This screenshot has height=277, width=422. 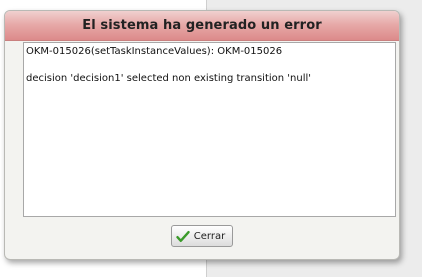 I want to click on error-message-line: OKM-015026(setTaskInstanceValues), so click(x=154, y=51).